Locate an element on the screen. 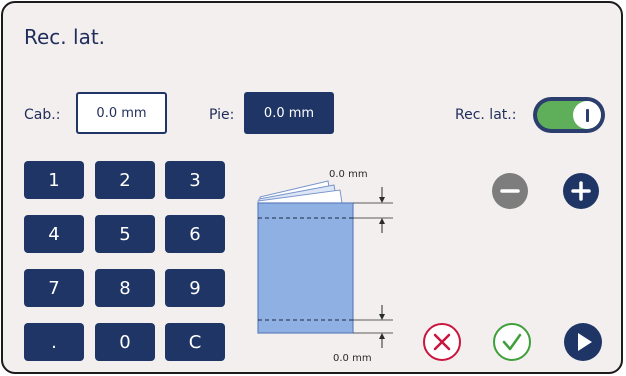 This screenshot has width=626, height=376. cancel-button is located at coordinates (442, 342).